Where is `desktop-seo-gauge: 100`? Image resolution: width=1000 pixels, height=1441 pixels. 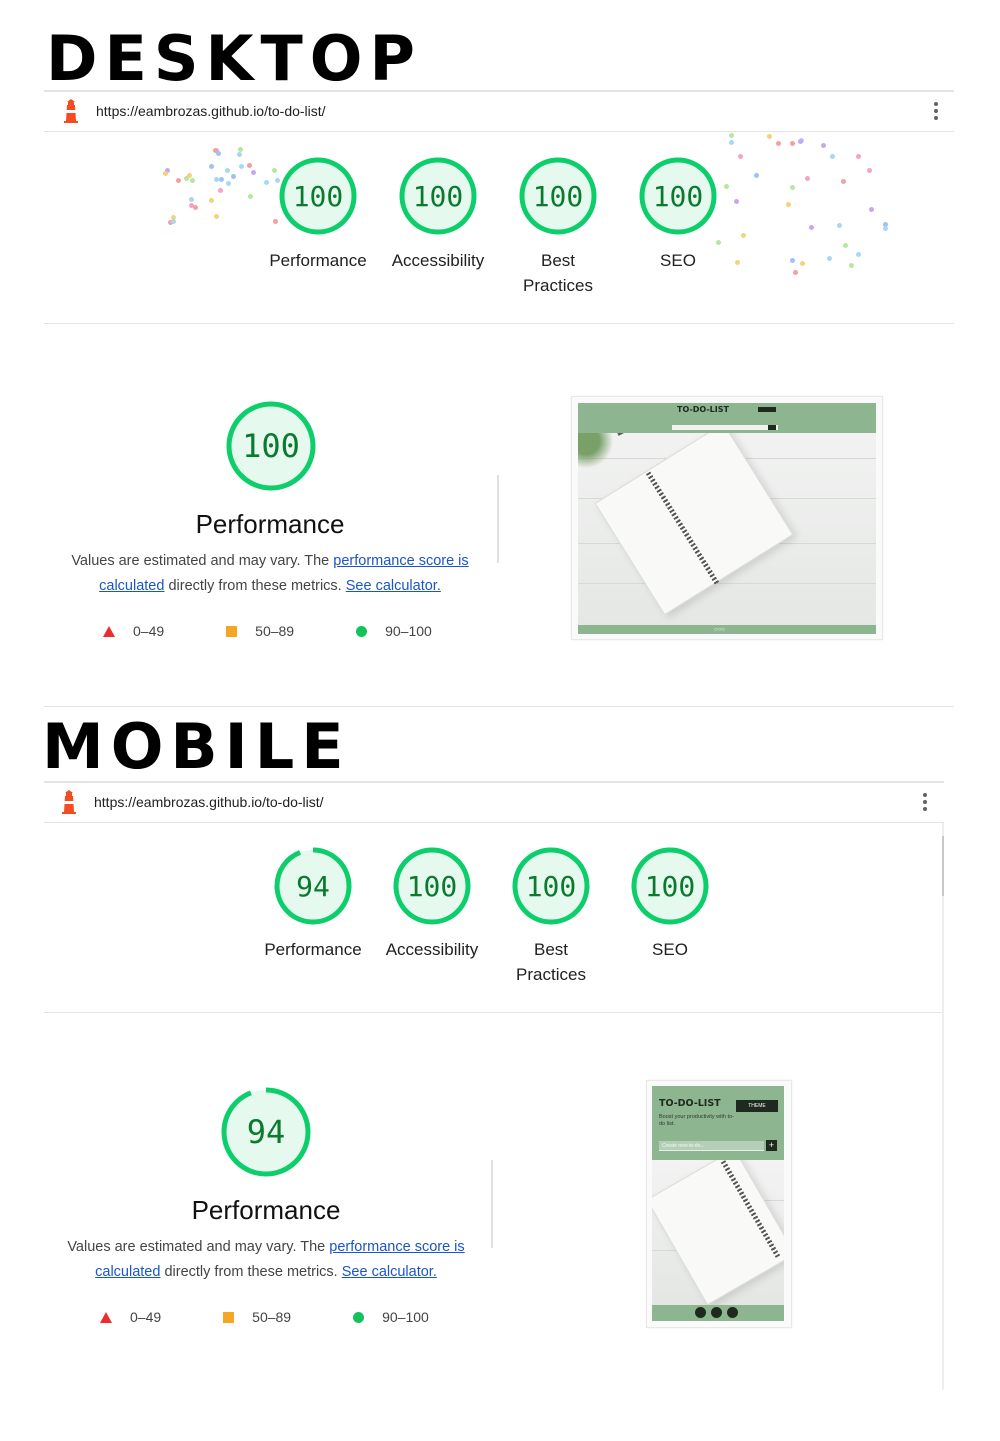 desktop-seo-gauge: 100 is located at coordinates (678, 196).